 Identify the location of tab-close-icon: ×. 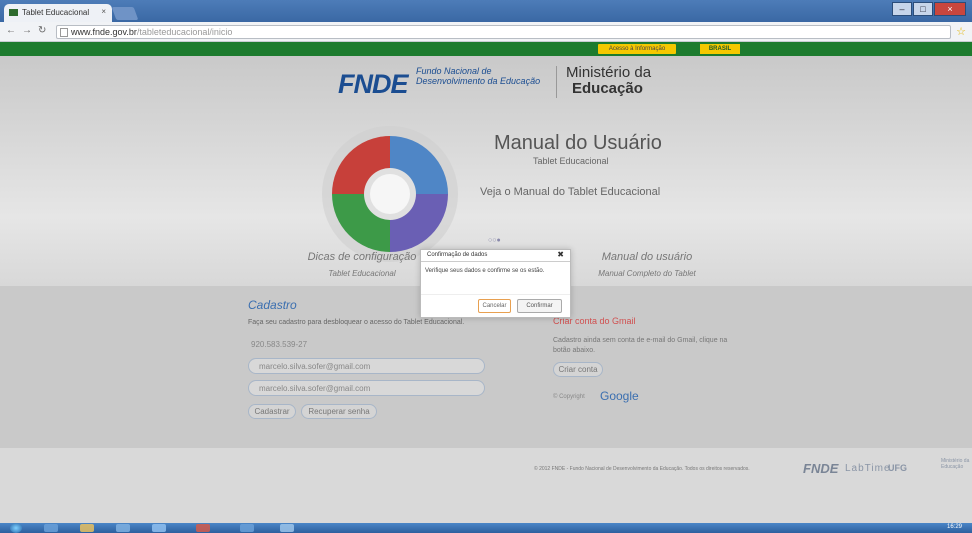
(103, 11).